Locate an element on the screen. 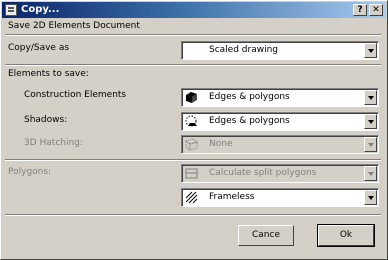  polygons-frame-value: Frameless is located at coordinates (232, 197).